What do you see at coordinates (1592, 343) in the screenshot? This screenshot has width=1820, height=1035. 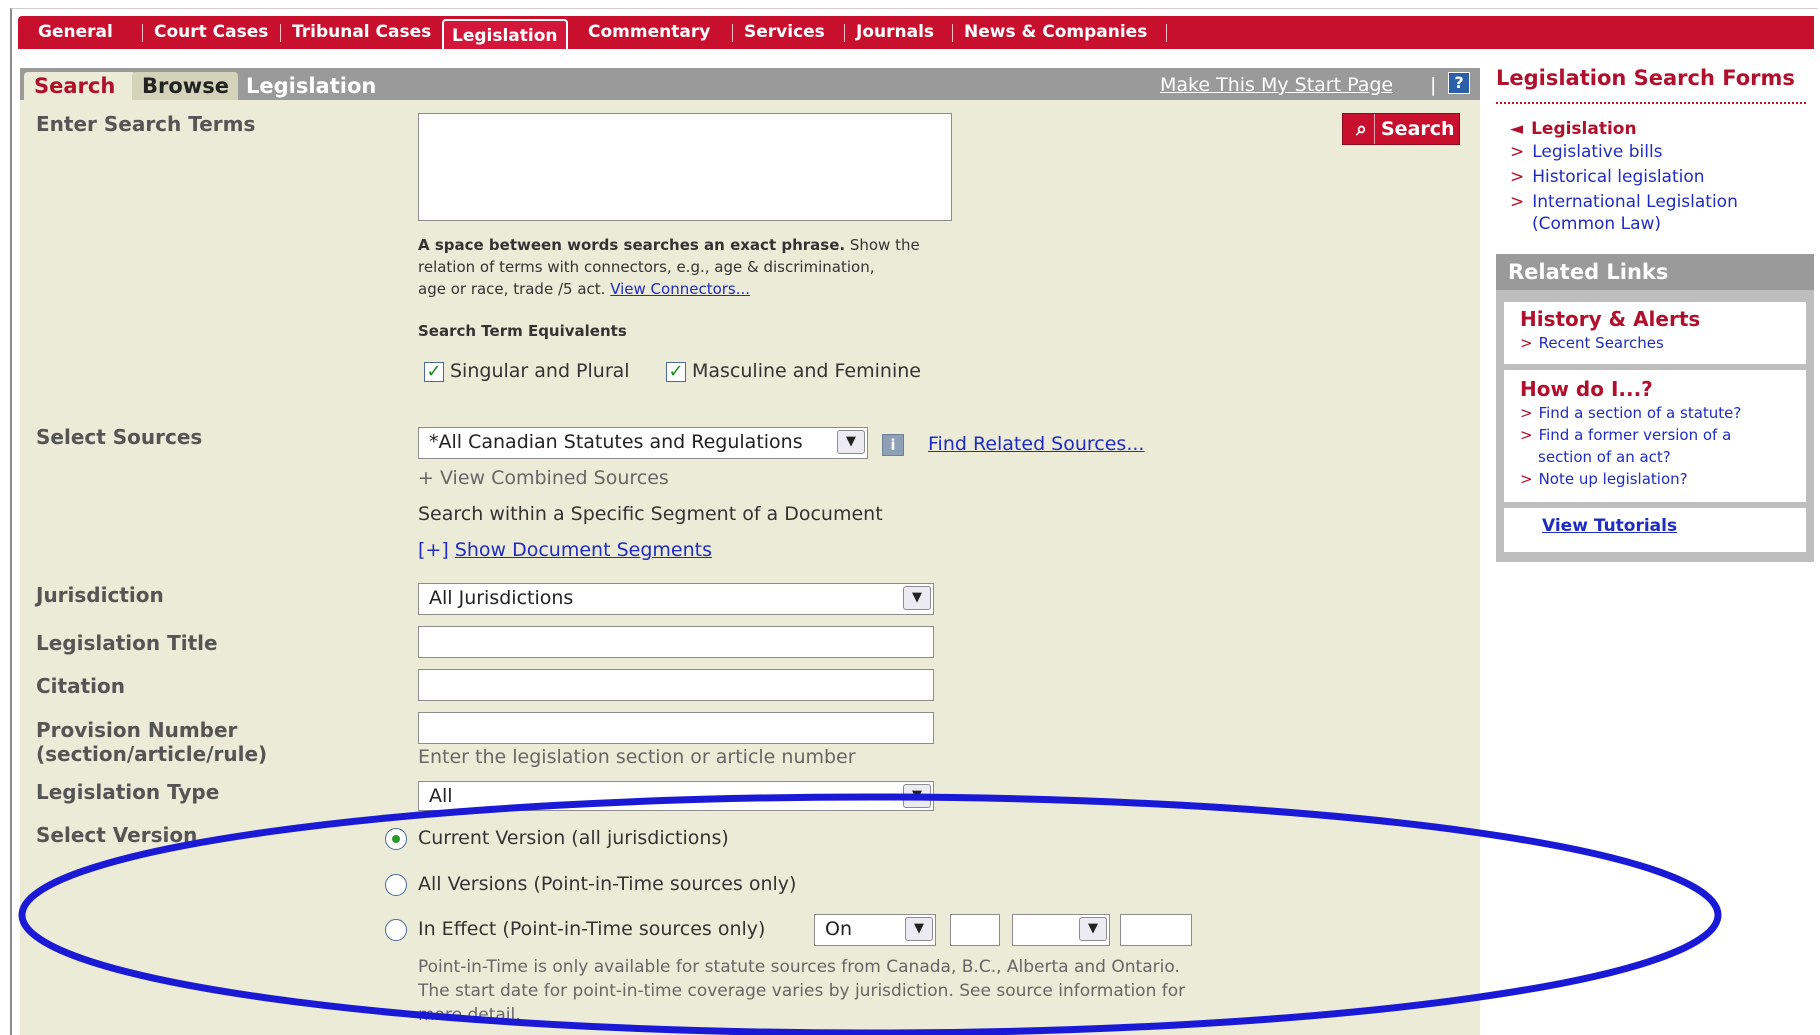 I see `recent-searches-link: > Recent Searches` at bounding box center [1592, 343].